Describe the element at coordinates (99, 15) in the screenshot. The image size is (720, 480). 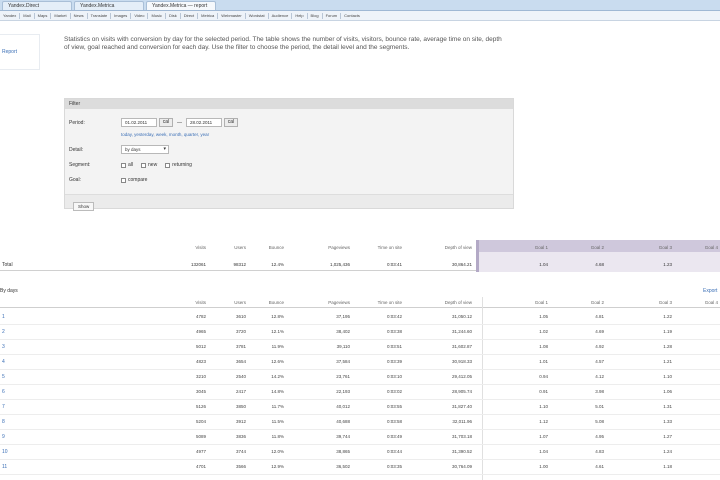
I see `bookmark-item: Translate` at that location.